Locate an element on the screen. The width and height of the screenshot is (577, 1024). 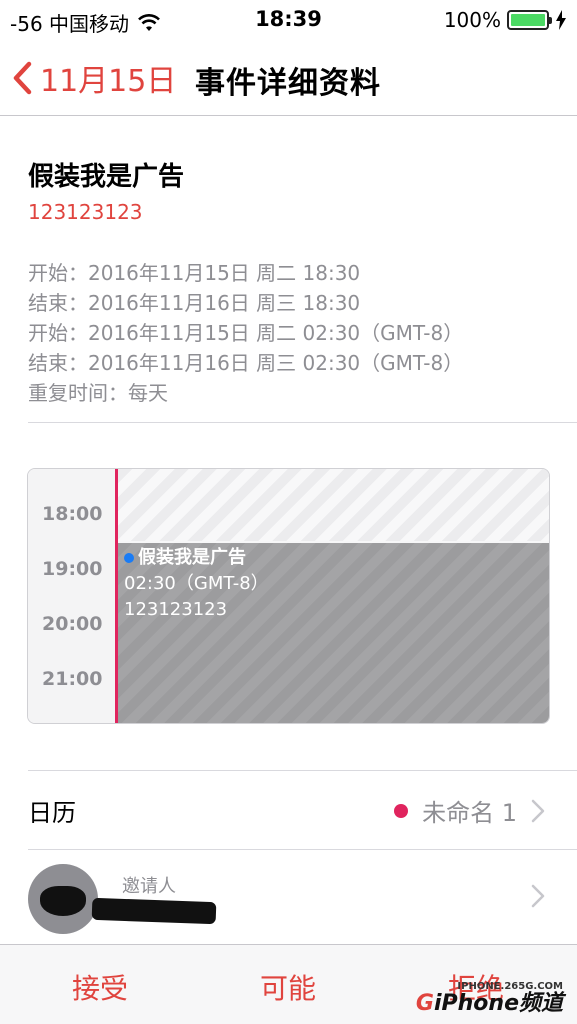
hour-column: 18:00 19:00 20:00 21:00 is located at coordinates (72, 596).